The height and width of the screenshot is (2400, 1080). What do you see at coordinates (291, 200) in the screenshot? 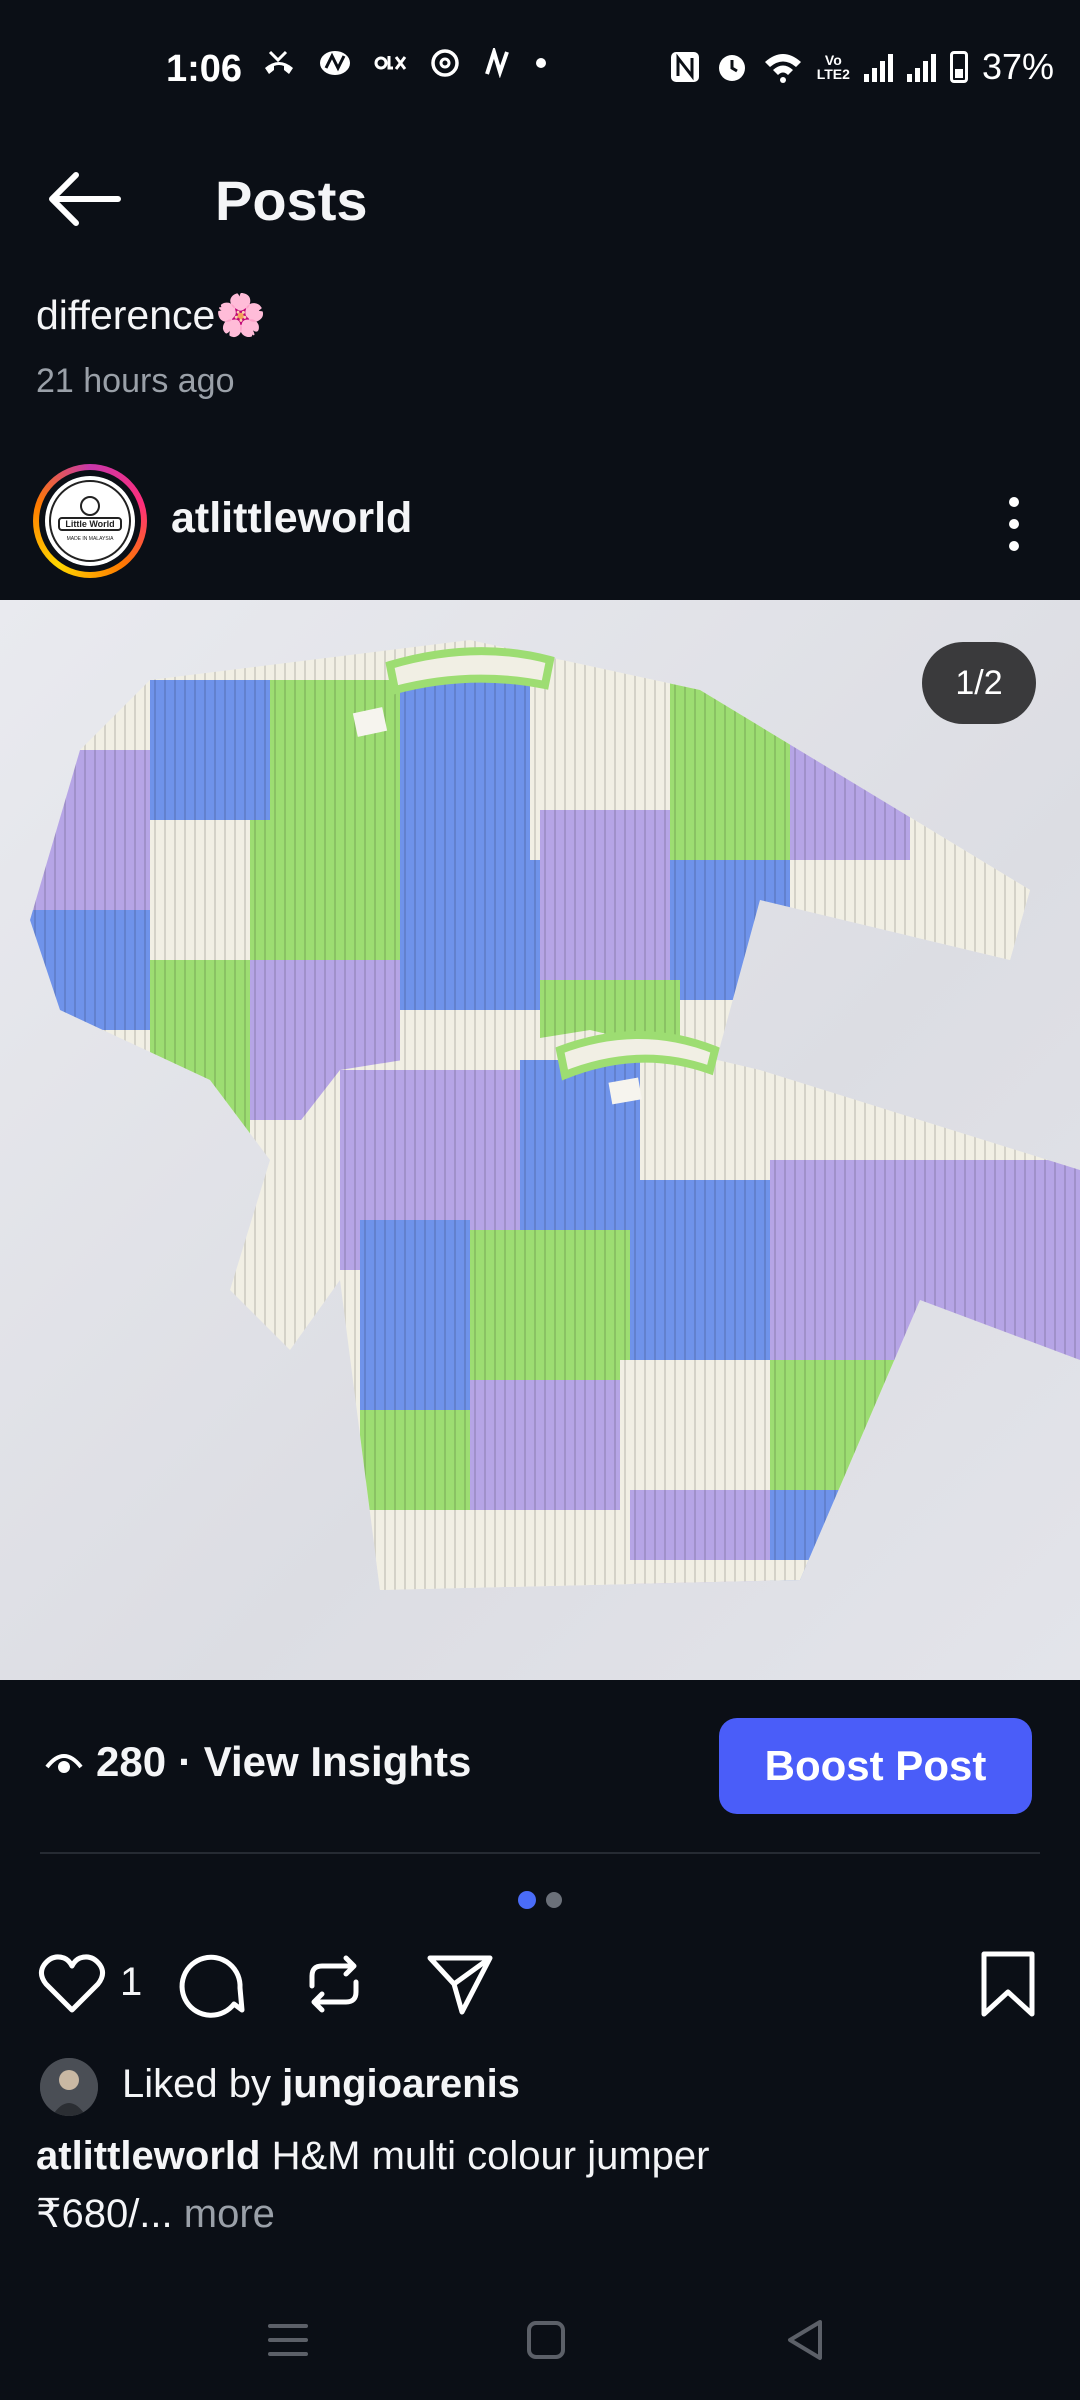
I see `page-title: Posts` at bounding box center [291, 200].